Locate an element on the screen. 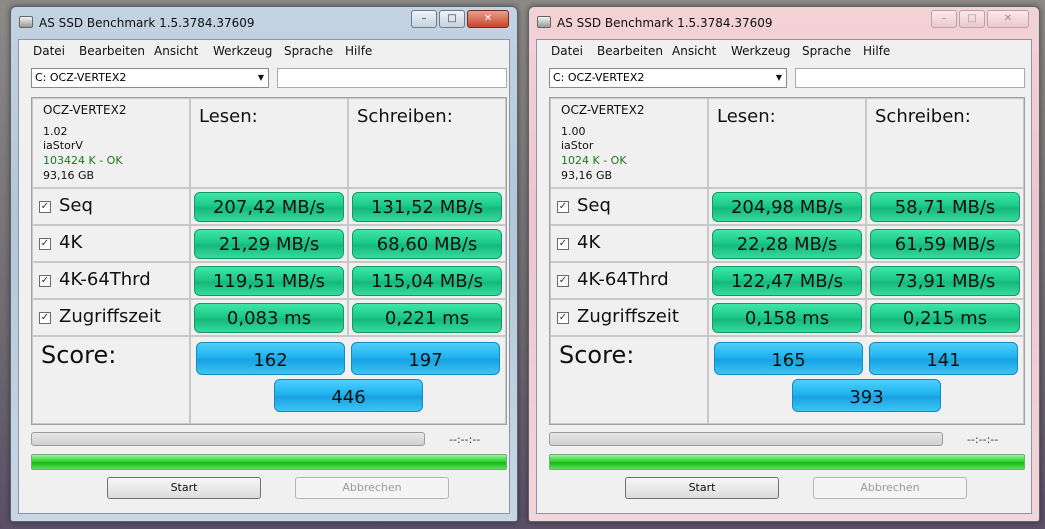  write-result: 131,52 MB/s is located at coordinates (427, 207).